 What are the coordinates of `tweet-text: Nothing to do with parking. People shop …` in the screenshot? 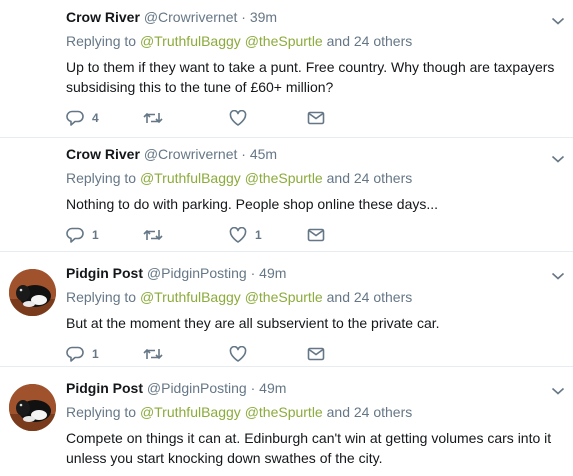 It's located at (252, 204).